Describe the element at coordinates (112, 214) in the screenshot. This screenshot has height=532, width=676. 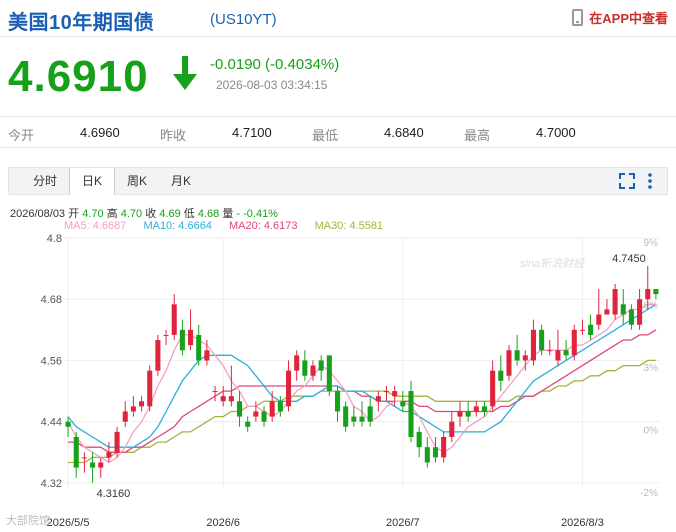
I see `ohlc-high-label: 高` at that location.